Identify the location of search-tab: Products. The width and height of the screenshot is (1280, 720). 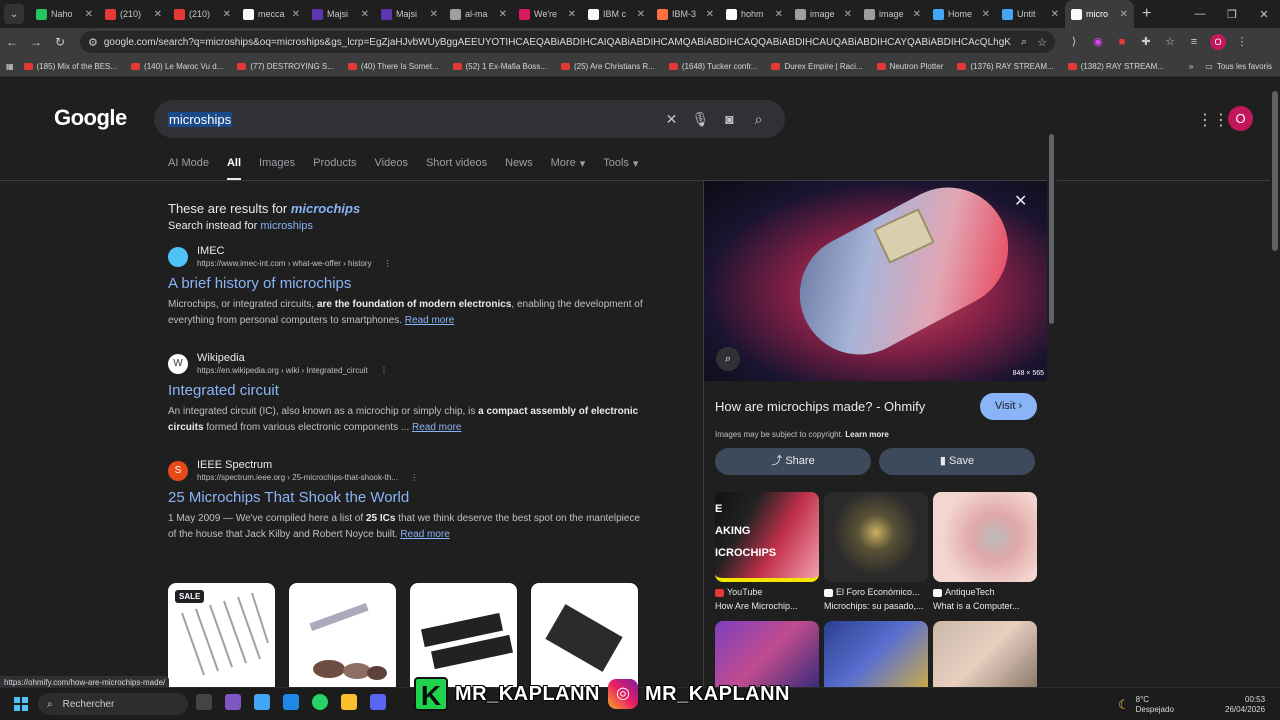
(334, 169).